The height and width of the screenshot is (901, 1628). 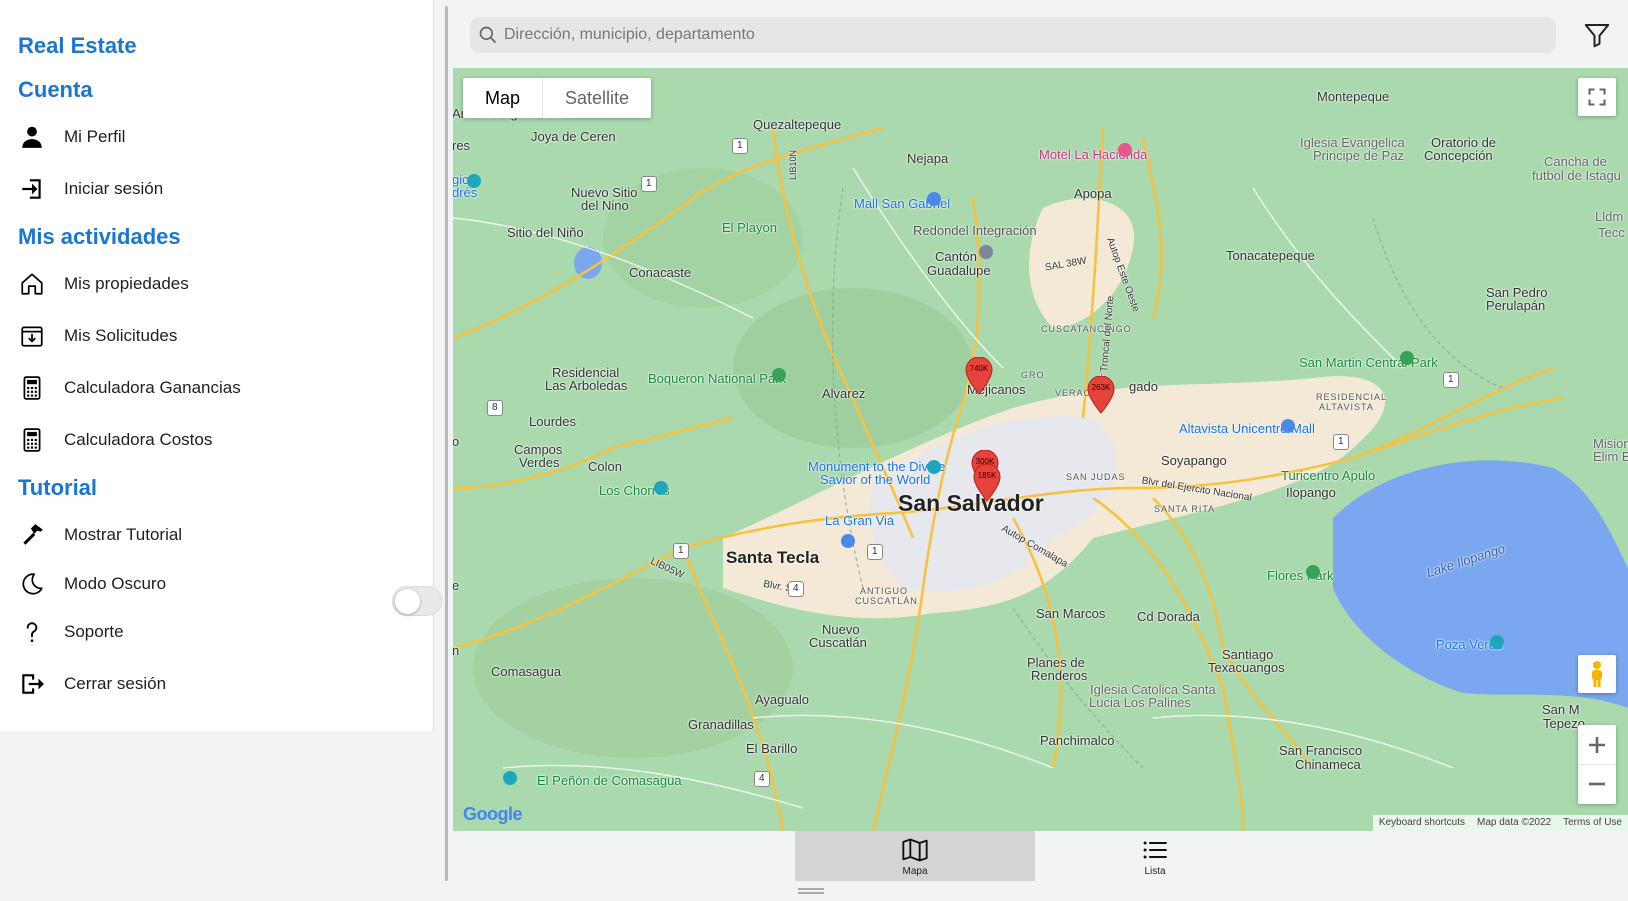 What do you see at coordinates (1610, 456) in the screenshot?
I see `map-label: Elim Bu` at bounding box center [1610, 456].